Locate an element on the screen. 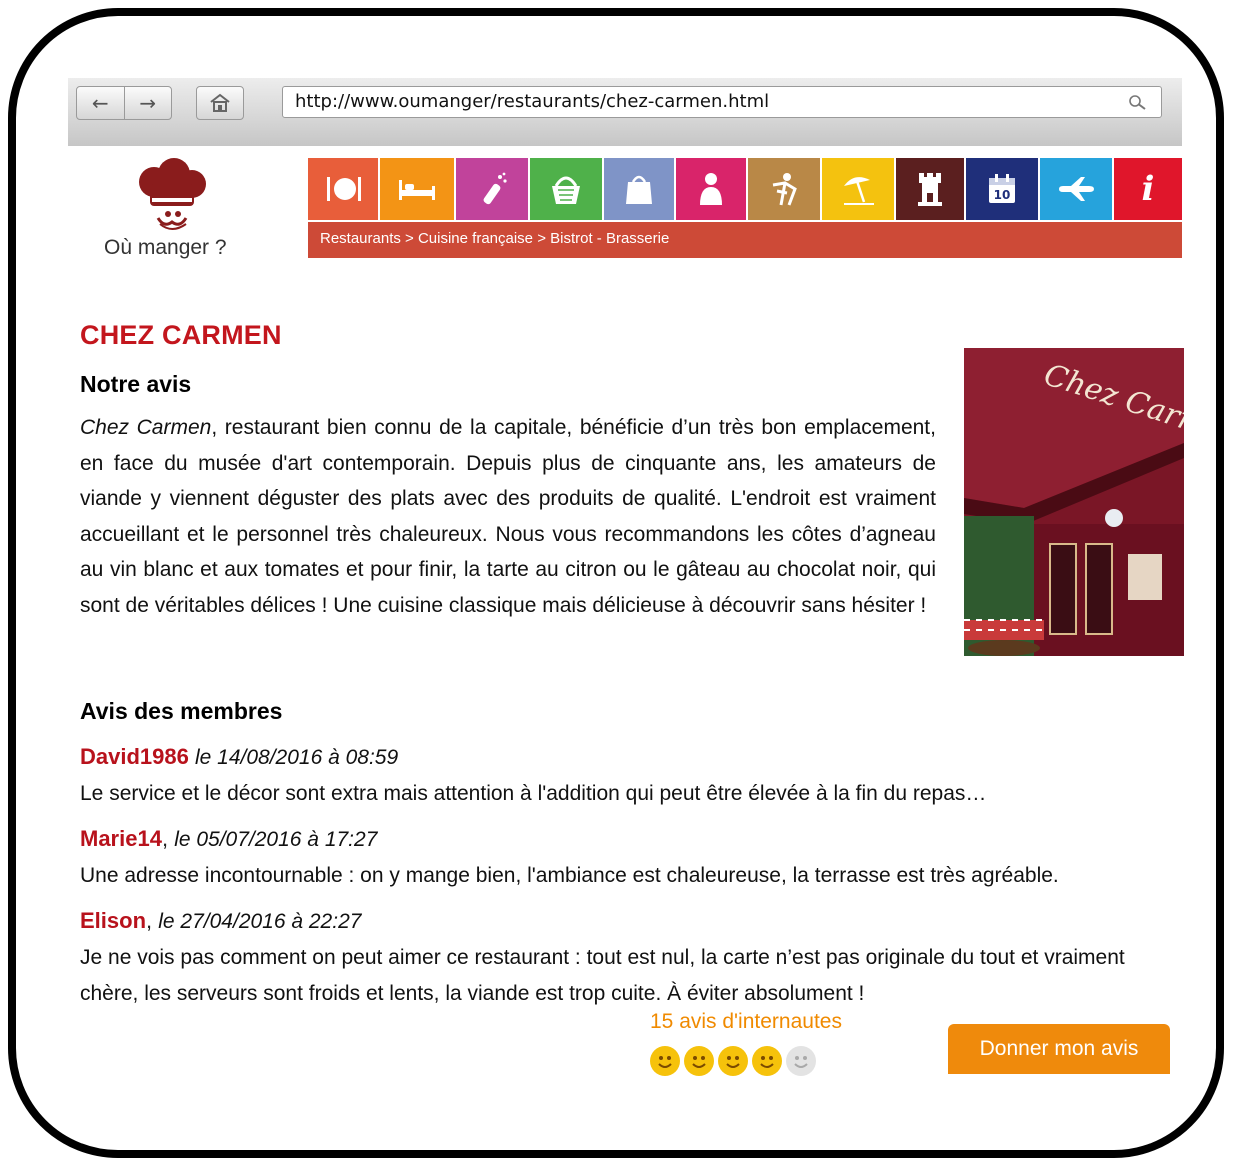 This screenshot has height=1158, width=1240. calendar-day: 10 is located at coordinates (1002, 195).